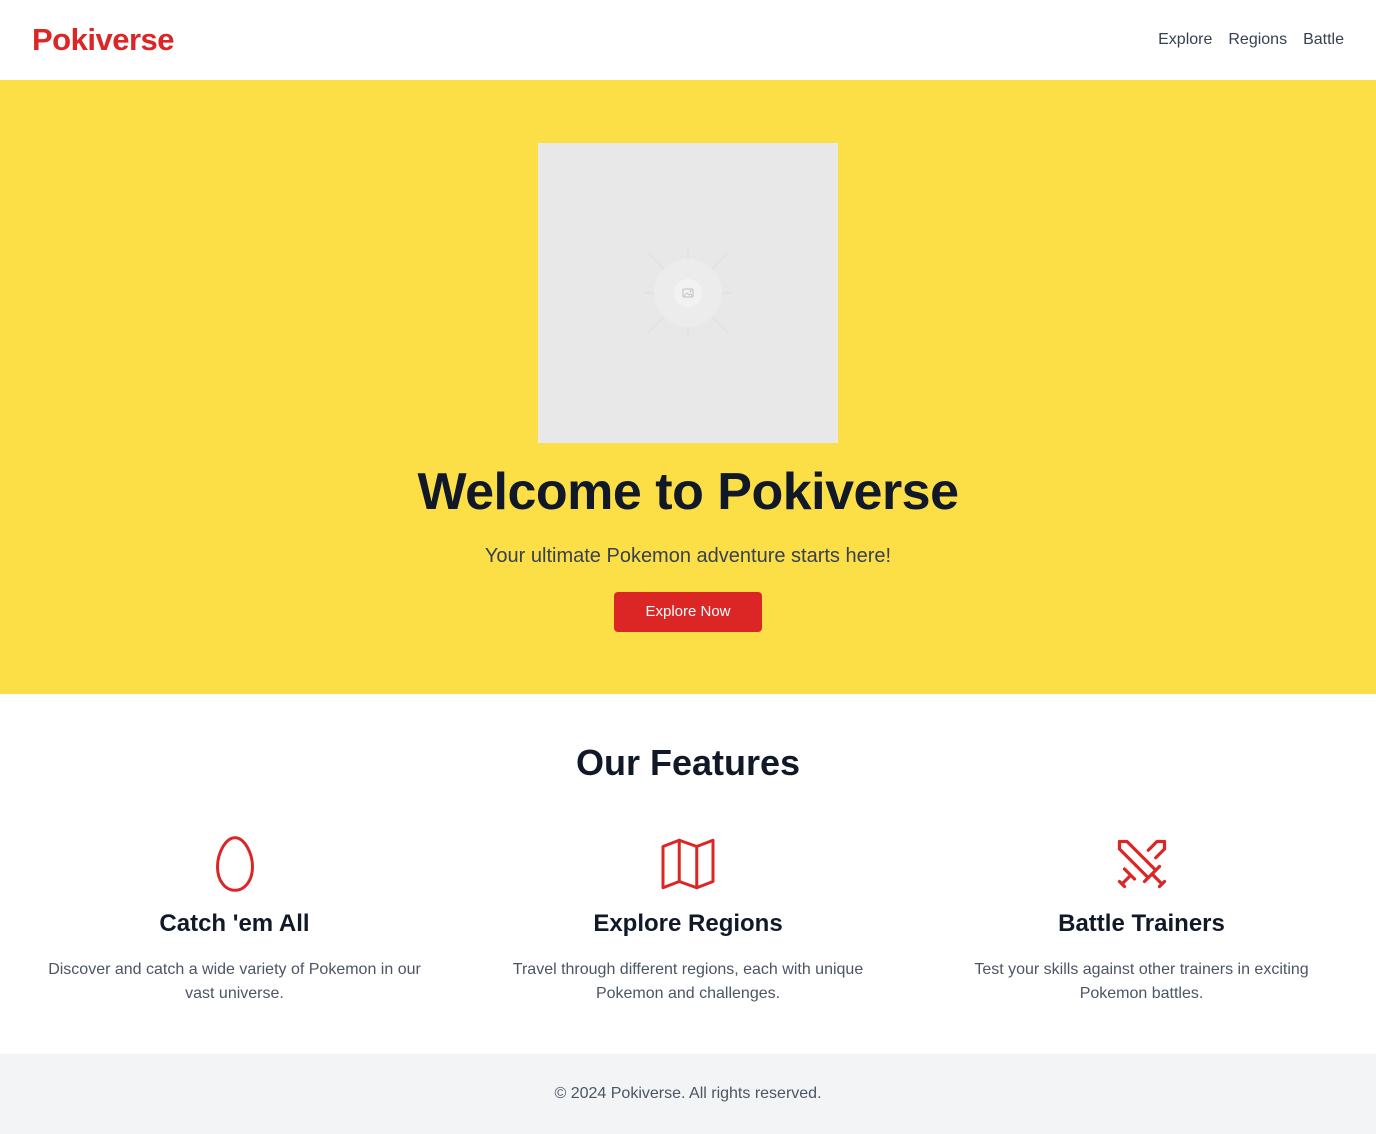 The image size is (1376, 1134). What do you see at coordinates (688, 611) in the screenshot?
I see `explore-now-button: Explore Now` at bounding box center [688, 611].